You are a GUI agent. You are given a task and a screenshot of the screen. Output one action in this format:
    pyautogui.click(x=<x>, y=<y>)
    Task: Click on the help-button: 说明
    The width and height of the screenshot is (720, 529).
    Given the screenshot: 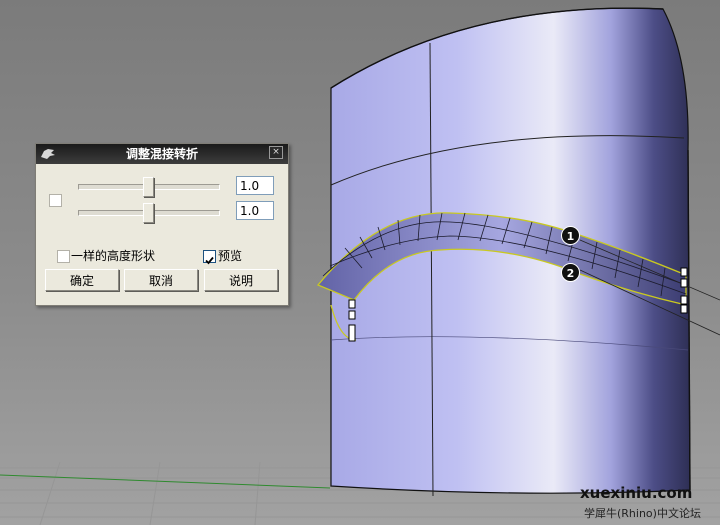 What is the action you would take?
    pyautogui.click(x=241, y=280)
    